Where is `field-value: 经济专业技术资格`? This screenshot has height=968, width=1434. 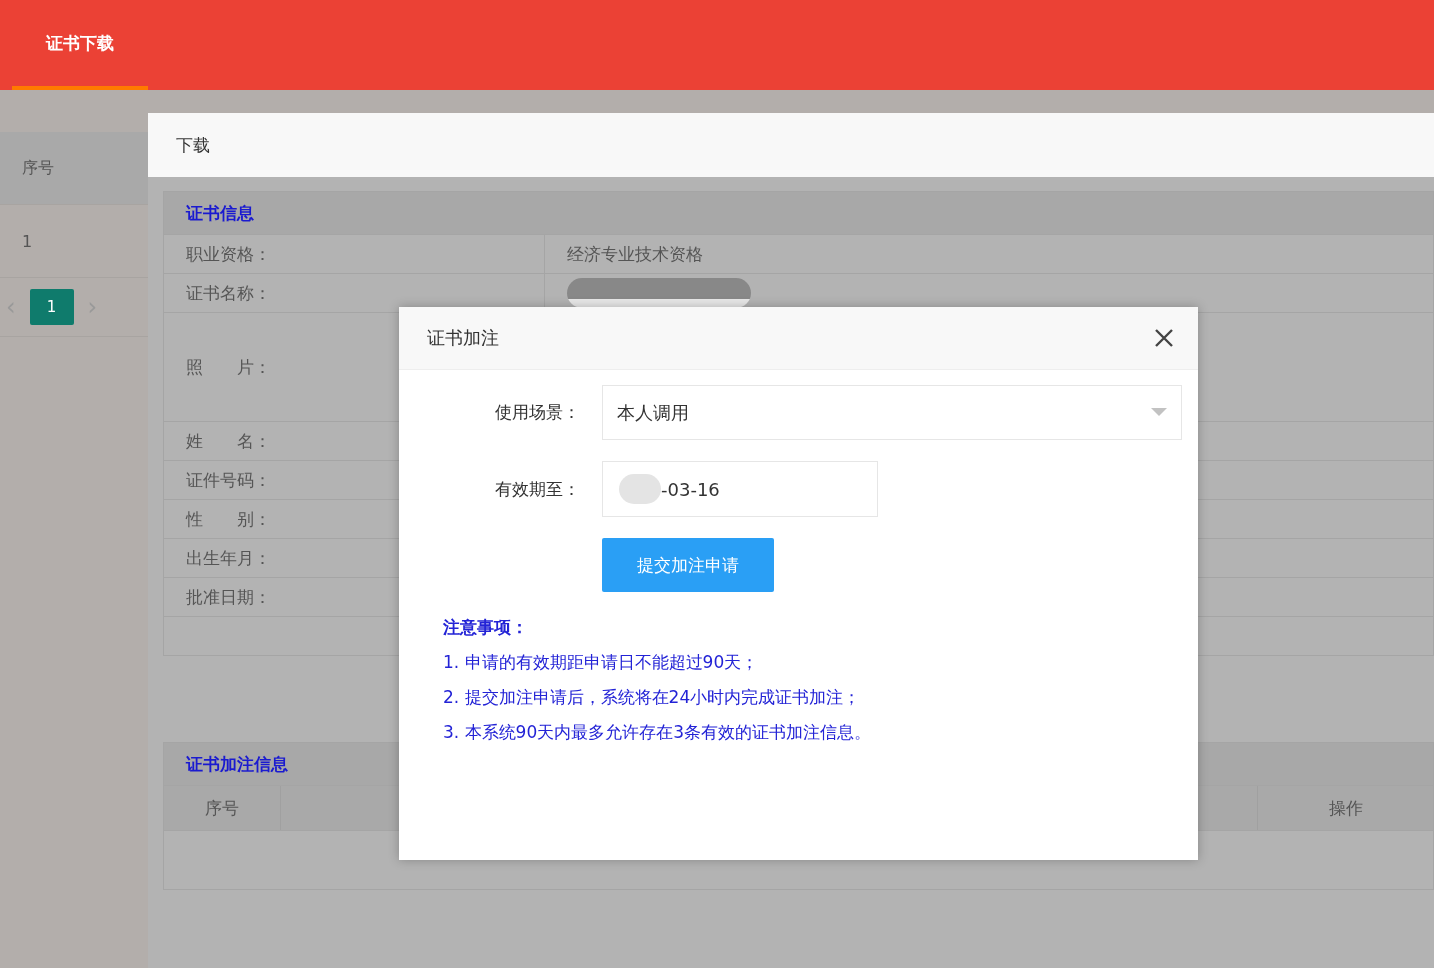
field-value: 经济专业技术资格 is located at coordinates (635, 254).